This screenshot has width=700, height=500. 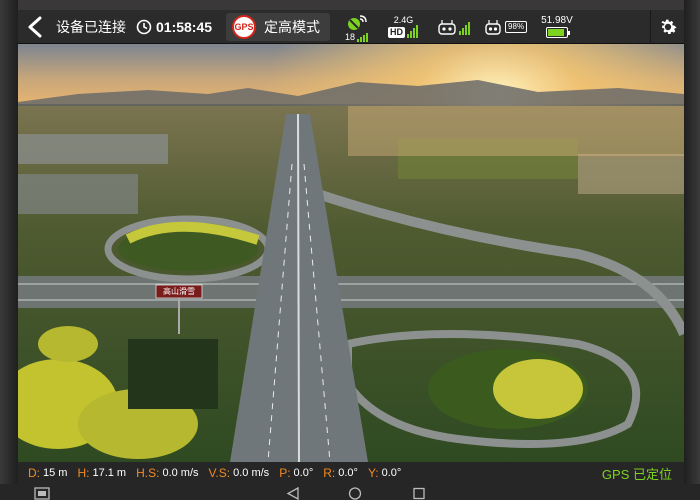 I want to click on telemetry-key: V.S:, so click(x=219, y=473).